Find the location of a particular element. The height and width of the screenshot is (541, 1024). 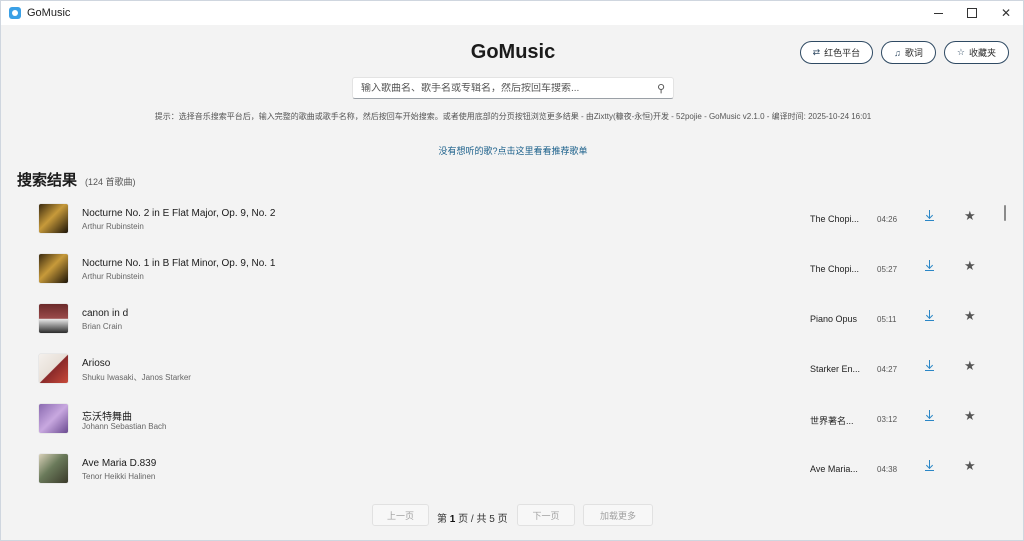

lyrics-button-label: 歌词 is located at coordinates (913, 53).